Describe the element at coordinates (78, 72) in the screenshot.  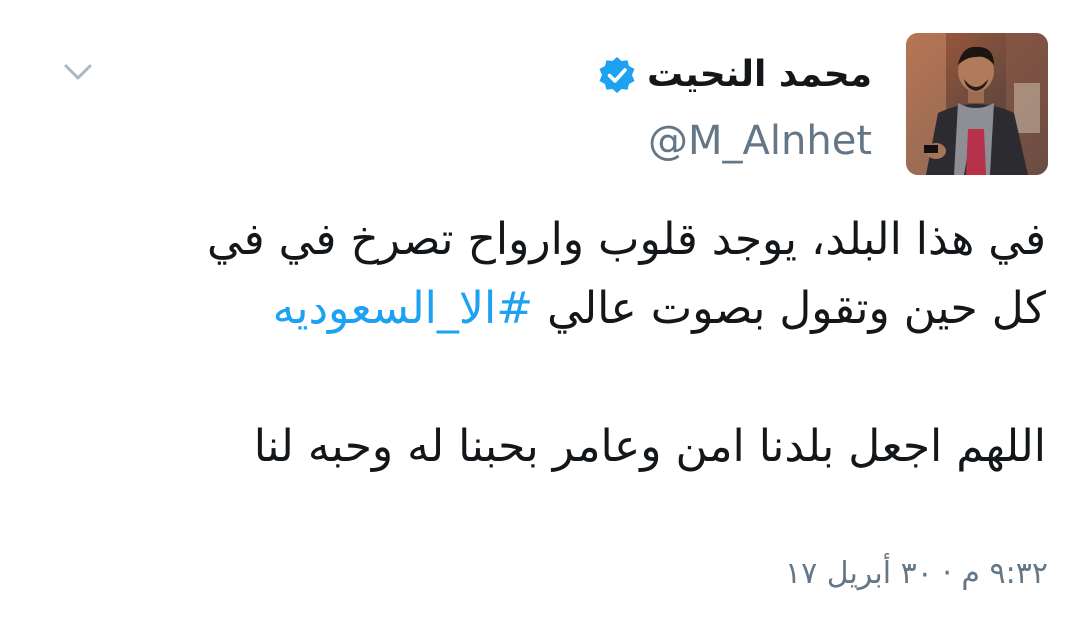
I see `chevron-down-icon` at that location.